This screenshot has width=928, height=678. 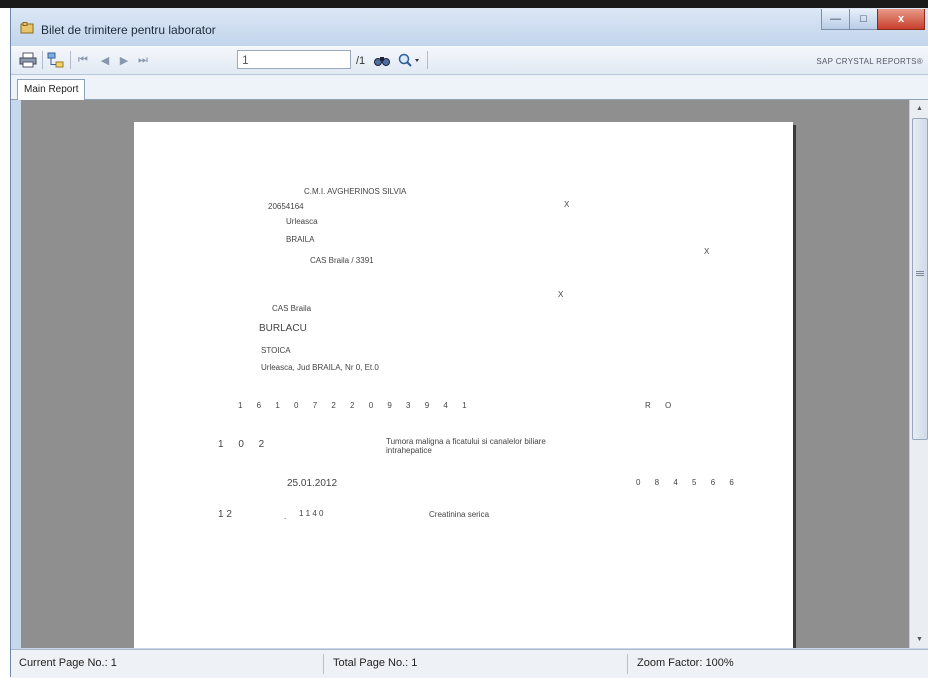 I want to click on maximize-button: □, so click(x=863, y=19).